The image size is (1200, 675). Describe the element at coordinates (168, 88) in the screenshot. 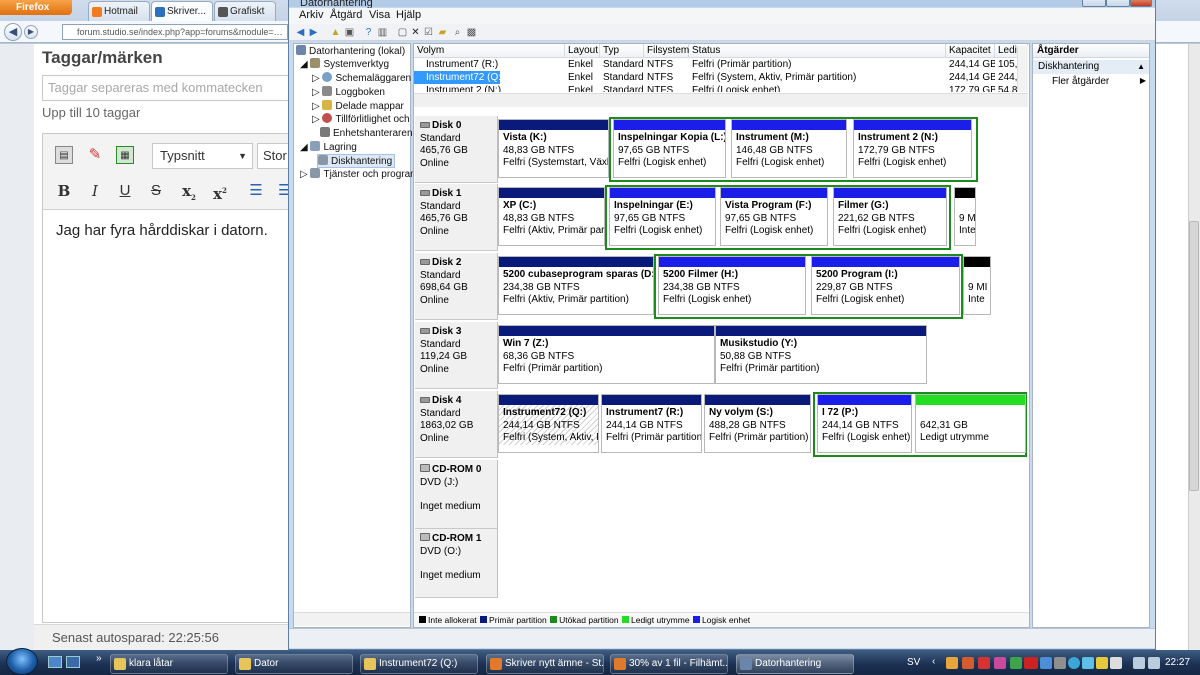

I see `tags-input: Taggar separeras med kommatecken` at that location.